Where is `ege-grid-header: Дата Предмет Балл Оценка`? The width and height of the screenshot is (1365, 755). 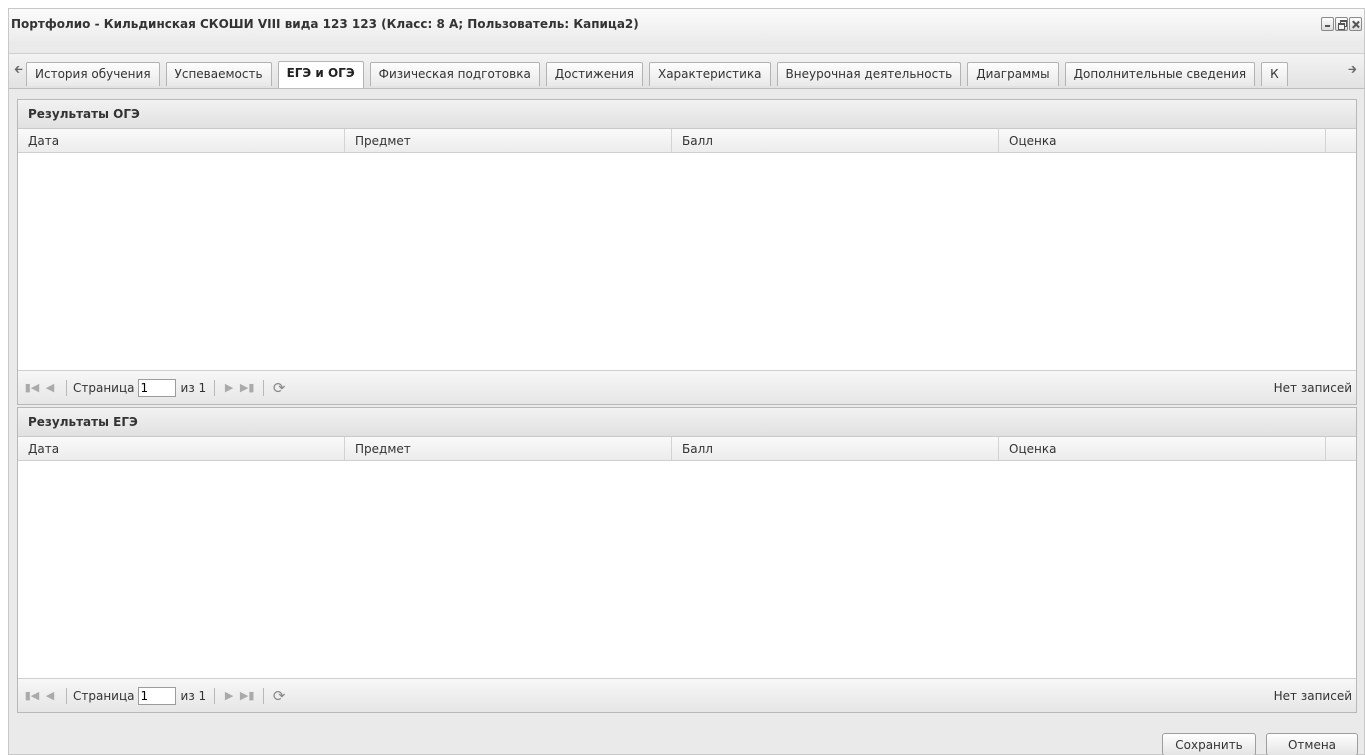
ege-grid-header: Дата Предмет Балл Оценка is located at coordinates (687, 449).